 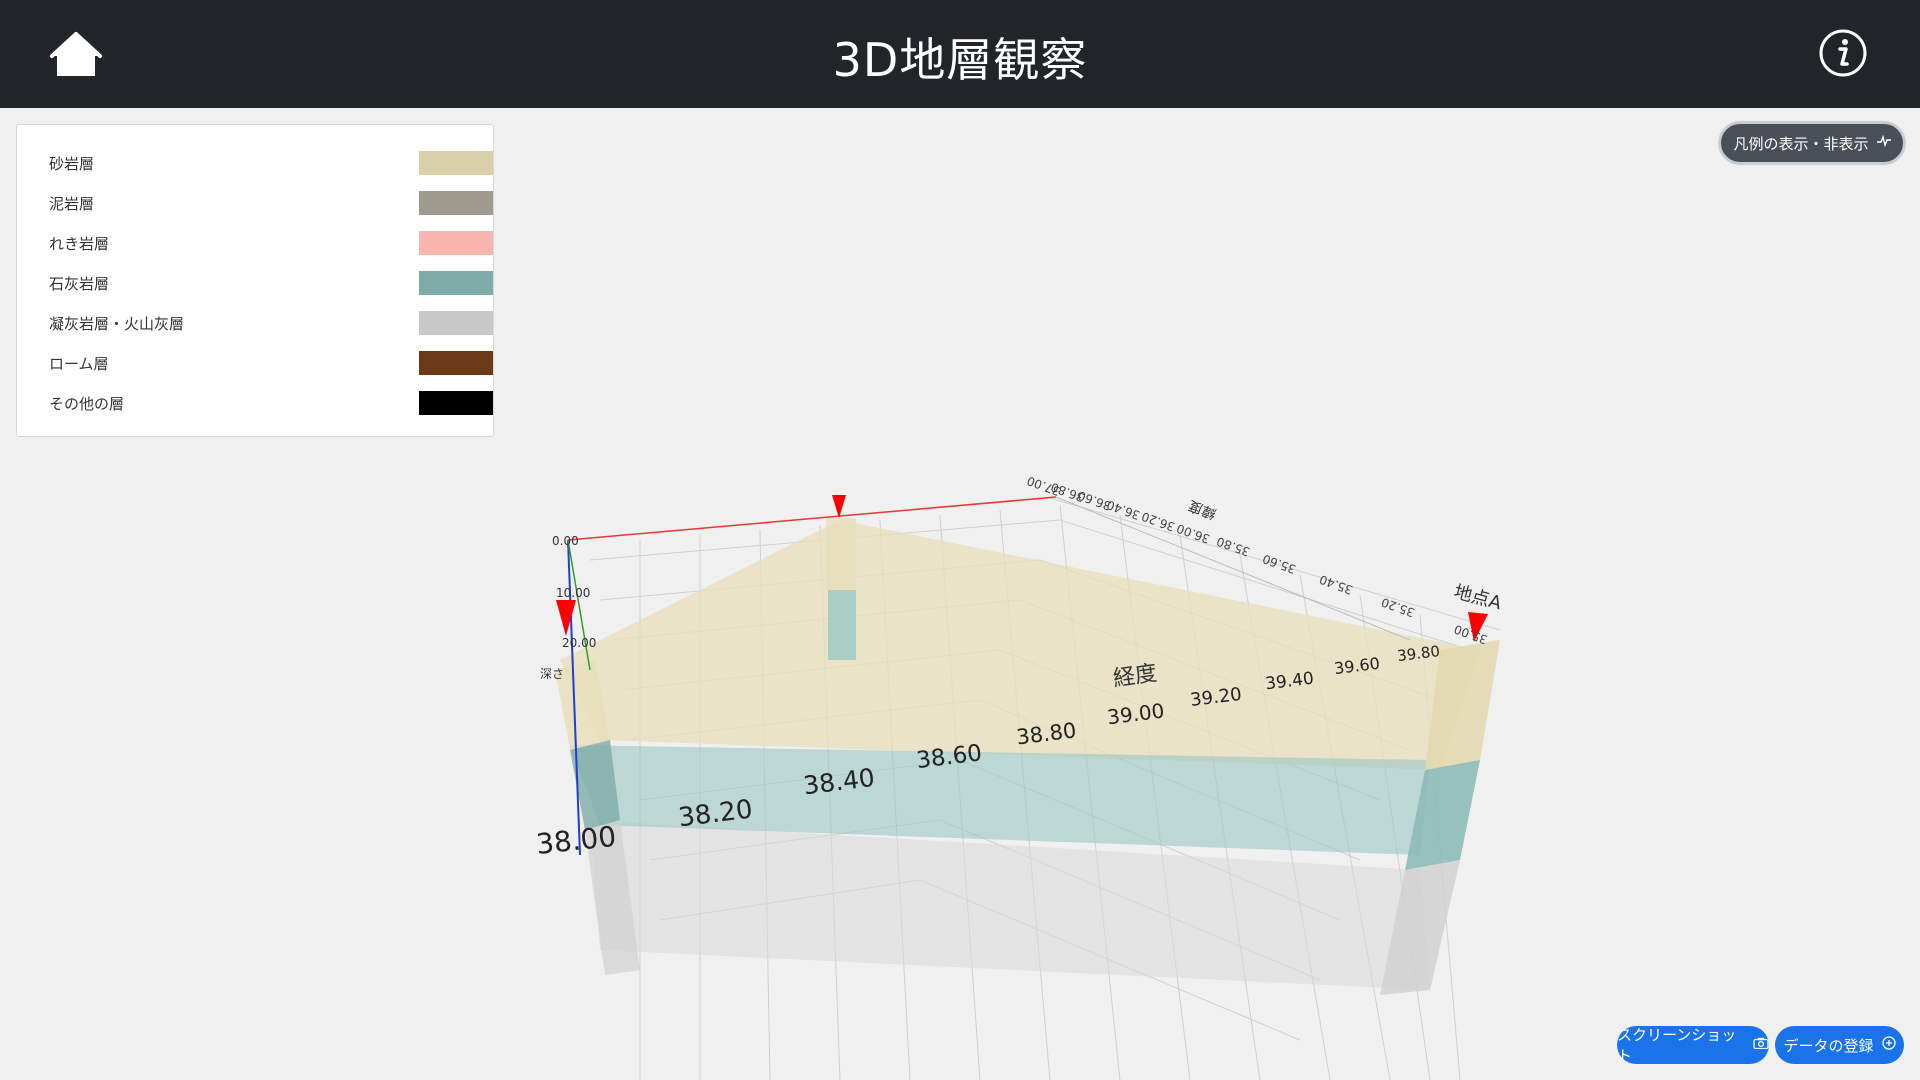 I want to click on depth-tick-1: 10.00, so click(x=573, y=593).